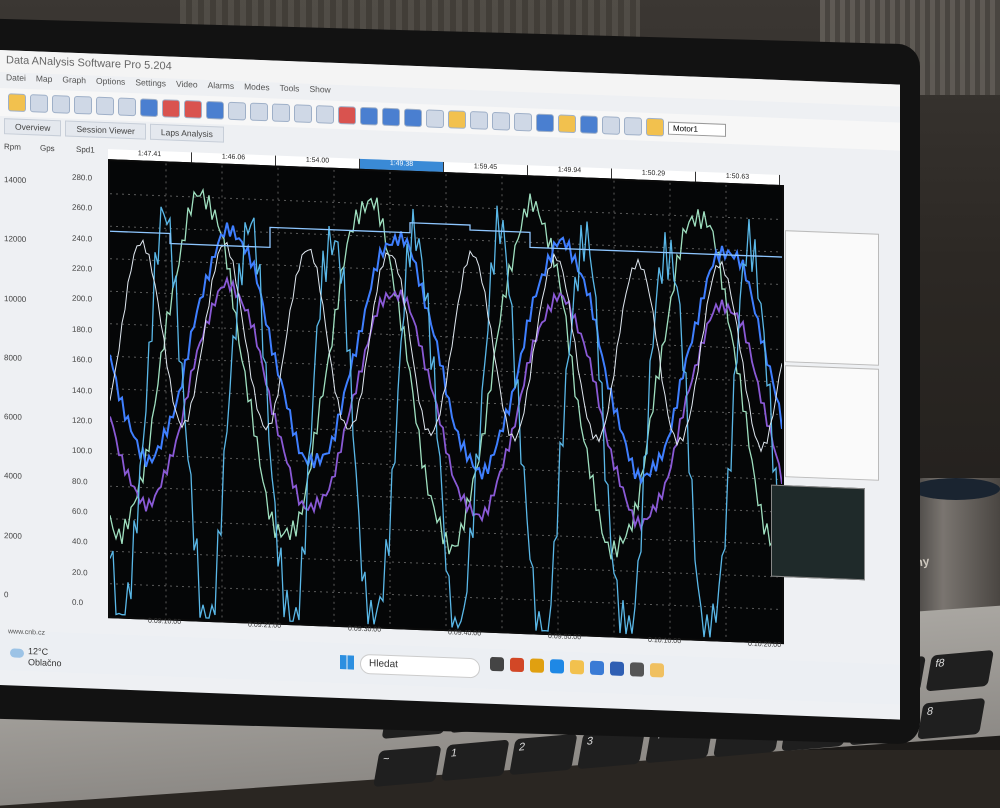 Image resolution: width=1000 pixels, height=808 pixels. What do you see at coordinates (545, 123) in the screenshot?
I see `prev-icon` at bounding box center [545, 123].